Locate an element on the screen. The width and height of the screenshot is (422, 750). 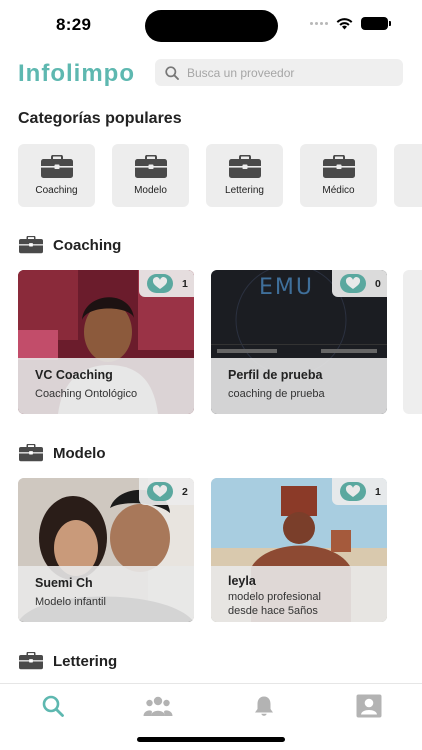
provider-name: VC Coaching is located at coordinates (74, 375).